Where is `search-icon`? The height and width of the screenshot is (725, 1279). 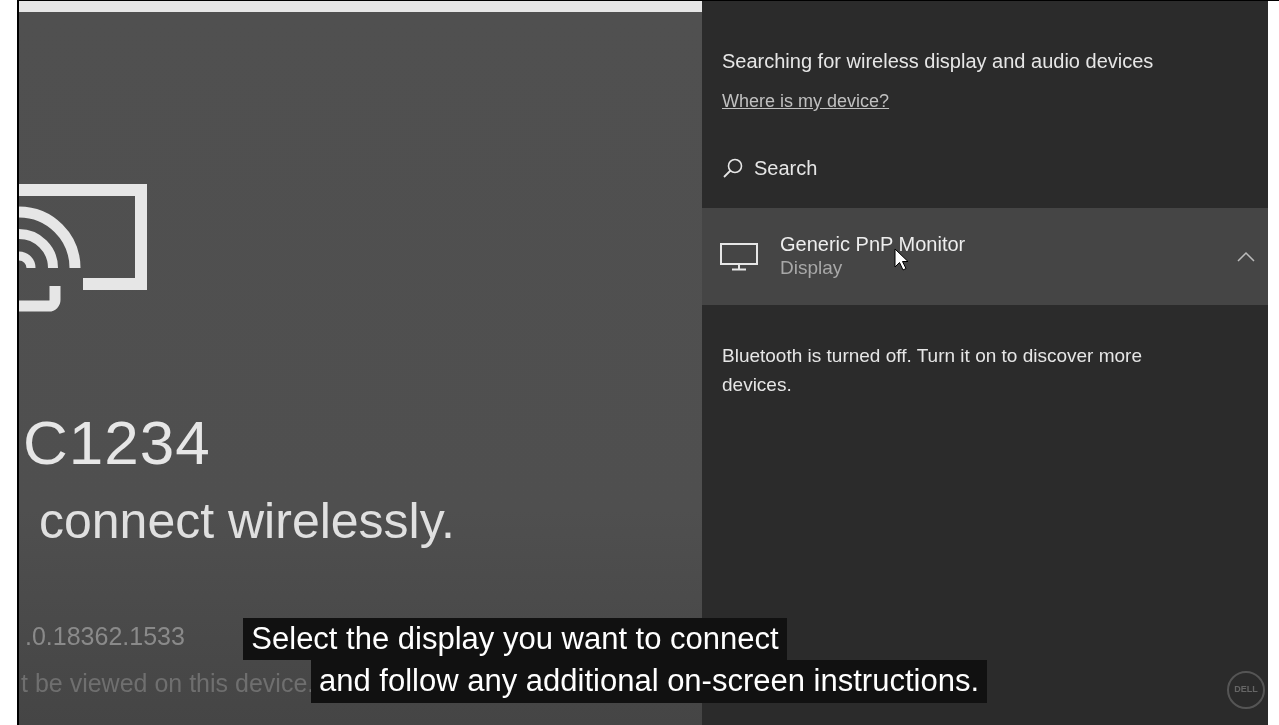 search-icon is located at coordinates (733, 168).